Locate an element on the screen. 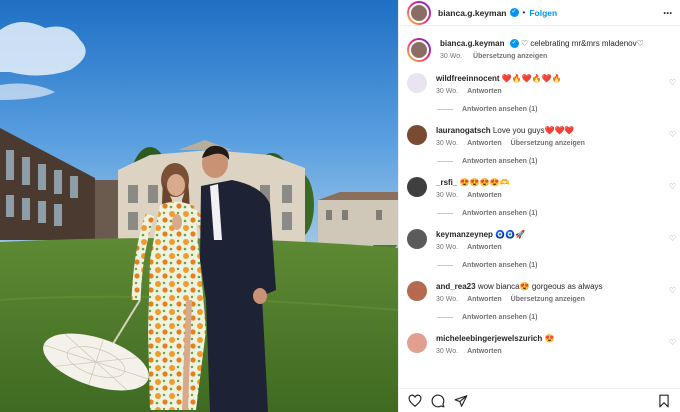 This screenshot has width=680, height=412. commenter-username: wildfreeinnocent is located at coordinates (468, 78).